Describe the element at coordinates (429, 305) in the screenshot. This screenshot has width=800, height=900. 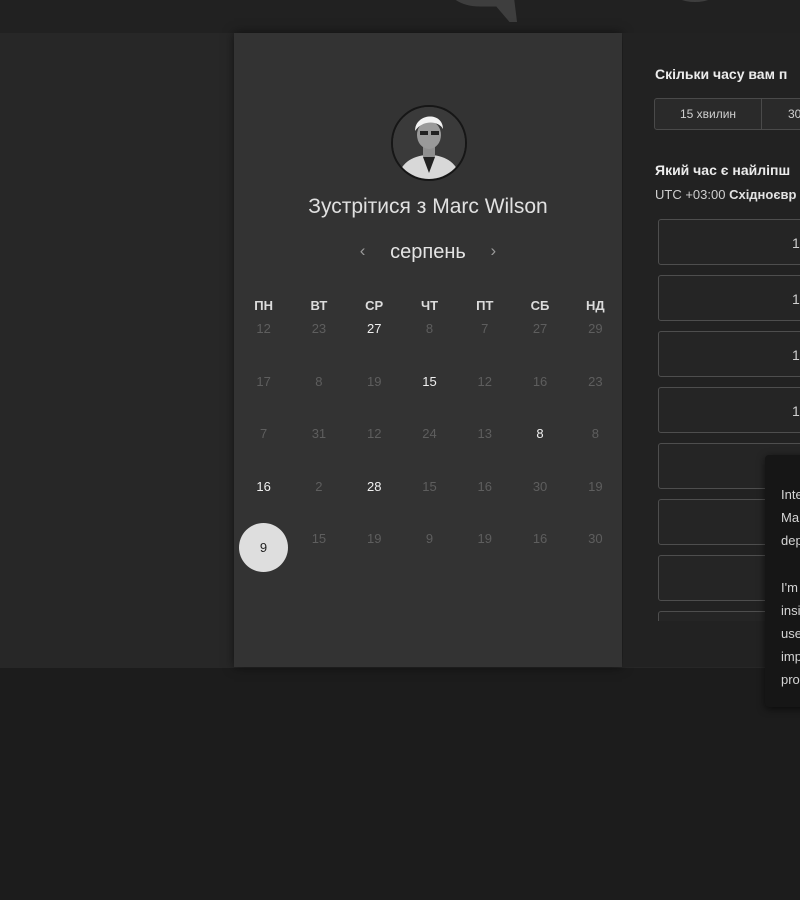
I see `weekday-label: ЧТ` at that location.